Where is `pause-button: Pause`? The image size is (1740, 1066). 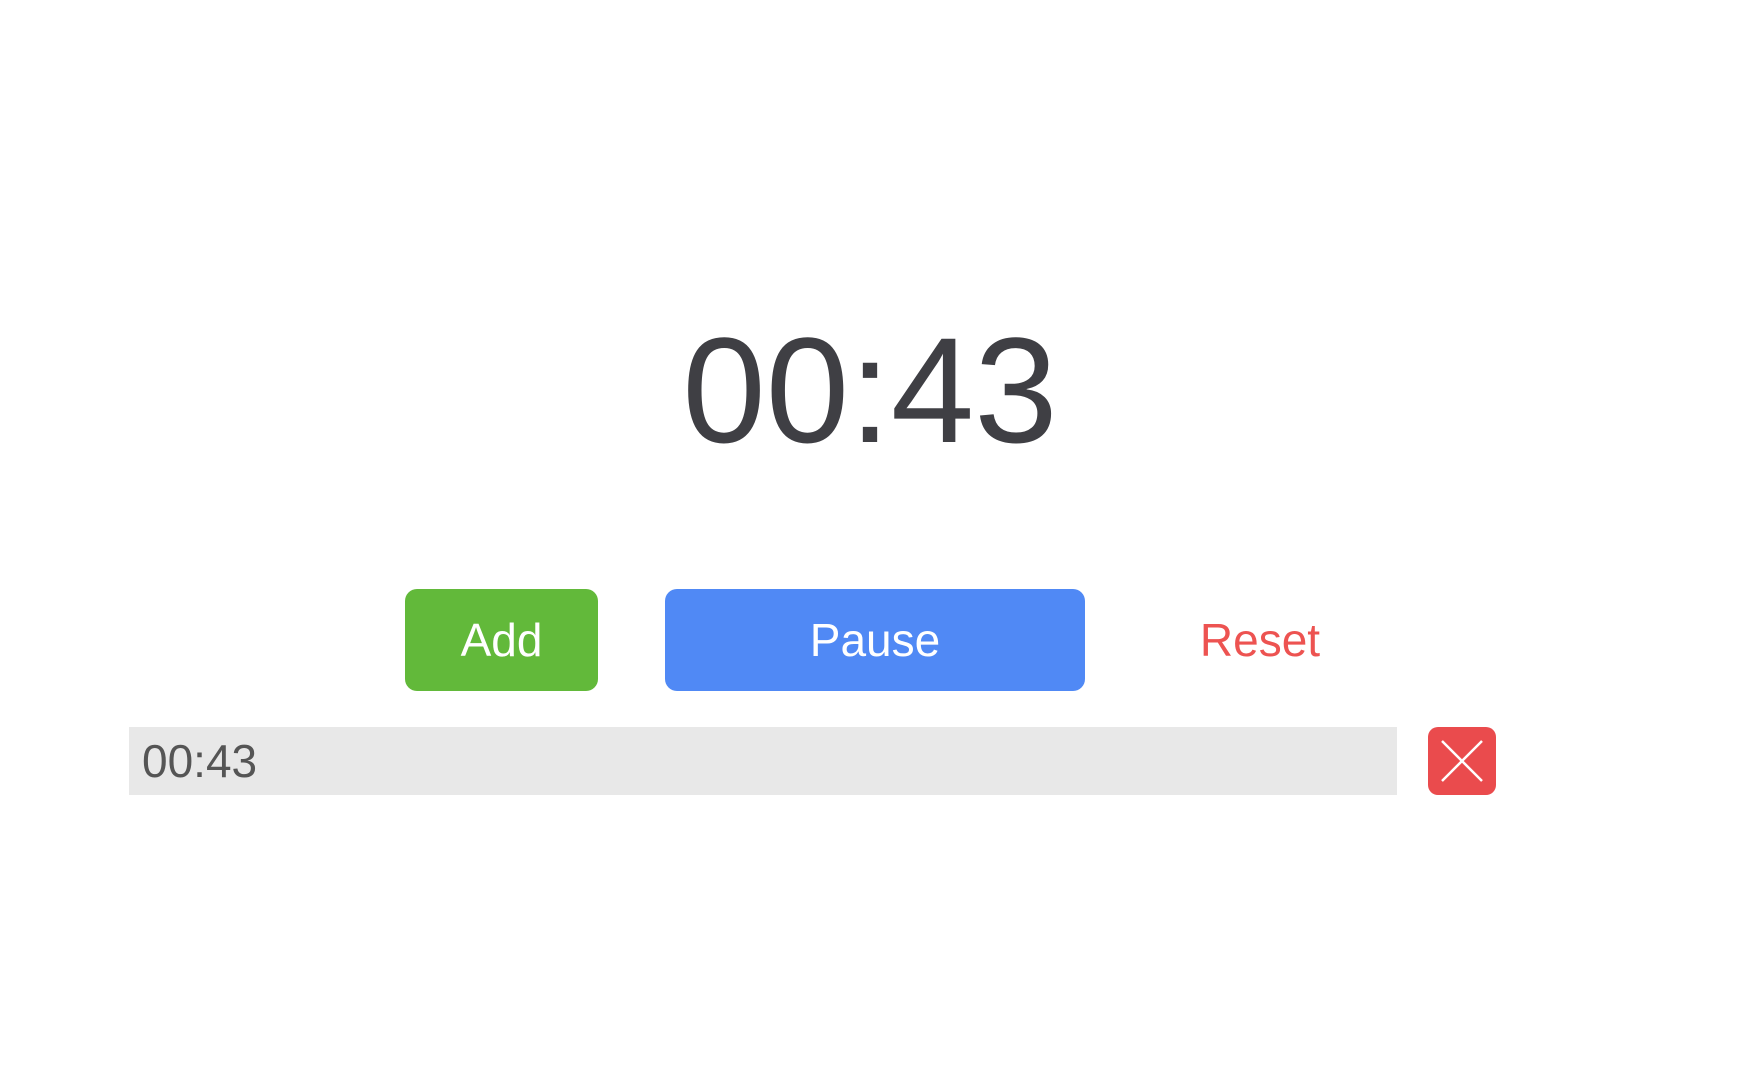
pause-button: Pause is located at coordinates (875, 640).